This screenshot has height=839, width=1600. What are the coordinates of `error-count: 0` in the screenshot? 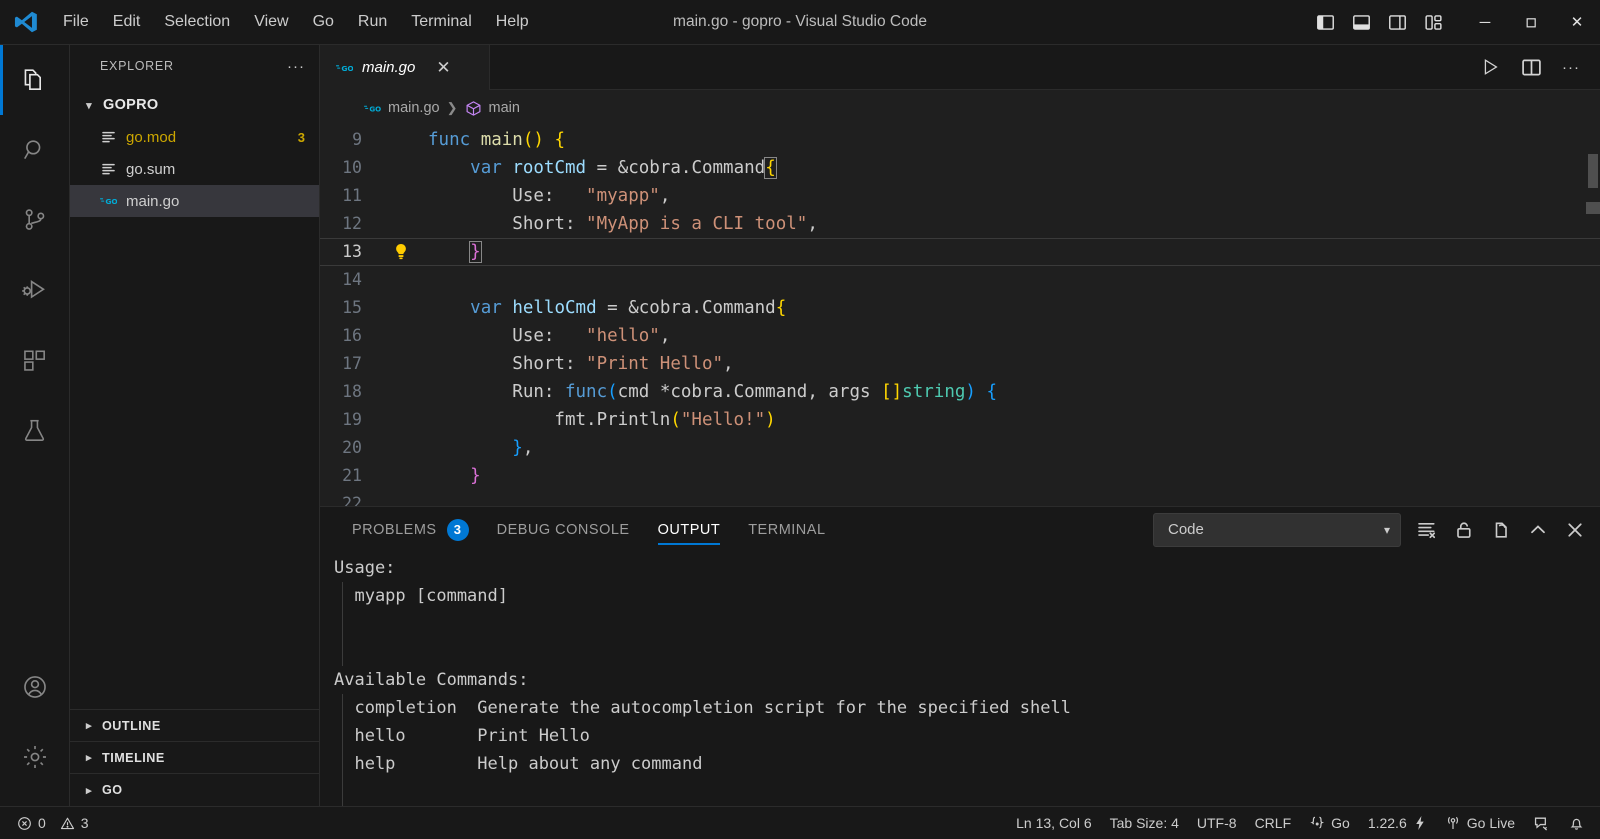 It's located at (42, 823).